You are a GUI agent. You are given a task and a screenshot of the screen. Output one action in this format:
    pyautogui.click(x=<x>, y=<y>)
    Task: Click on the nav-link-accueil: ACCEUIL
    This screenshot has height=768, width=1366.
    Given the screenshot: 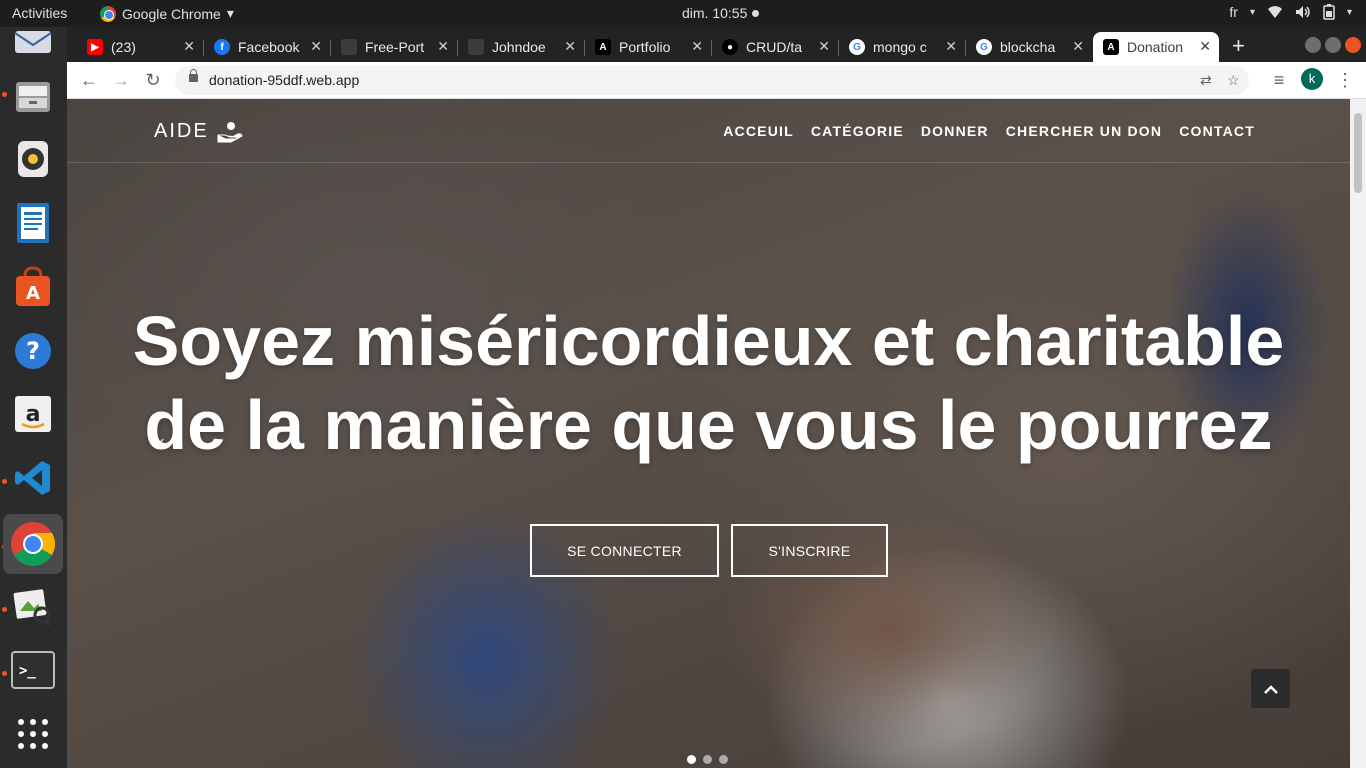 What is the action you would take?
    pyautogui.click(x=758, y=131)
    